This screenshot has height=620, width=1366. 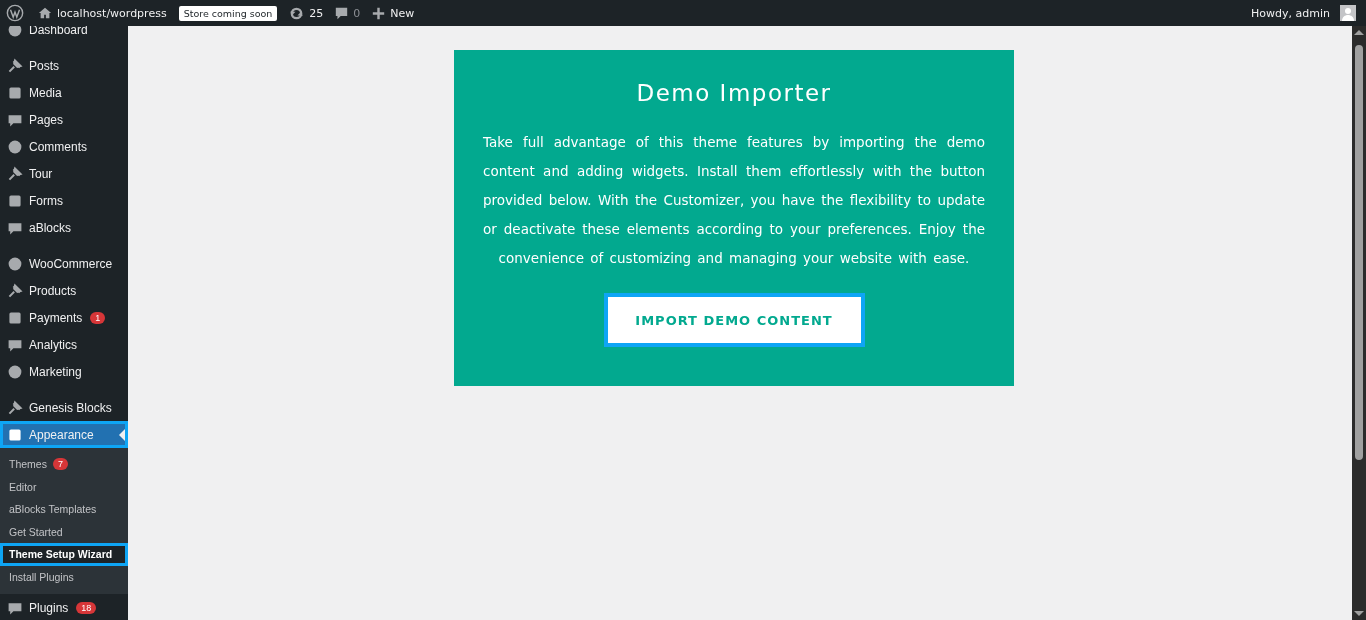 What do you see at coordinates (64, 371) in the screenshot?
I see `menu-item: Marketing` at bounding box center [64, 371].